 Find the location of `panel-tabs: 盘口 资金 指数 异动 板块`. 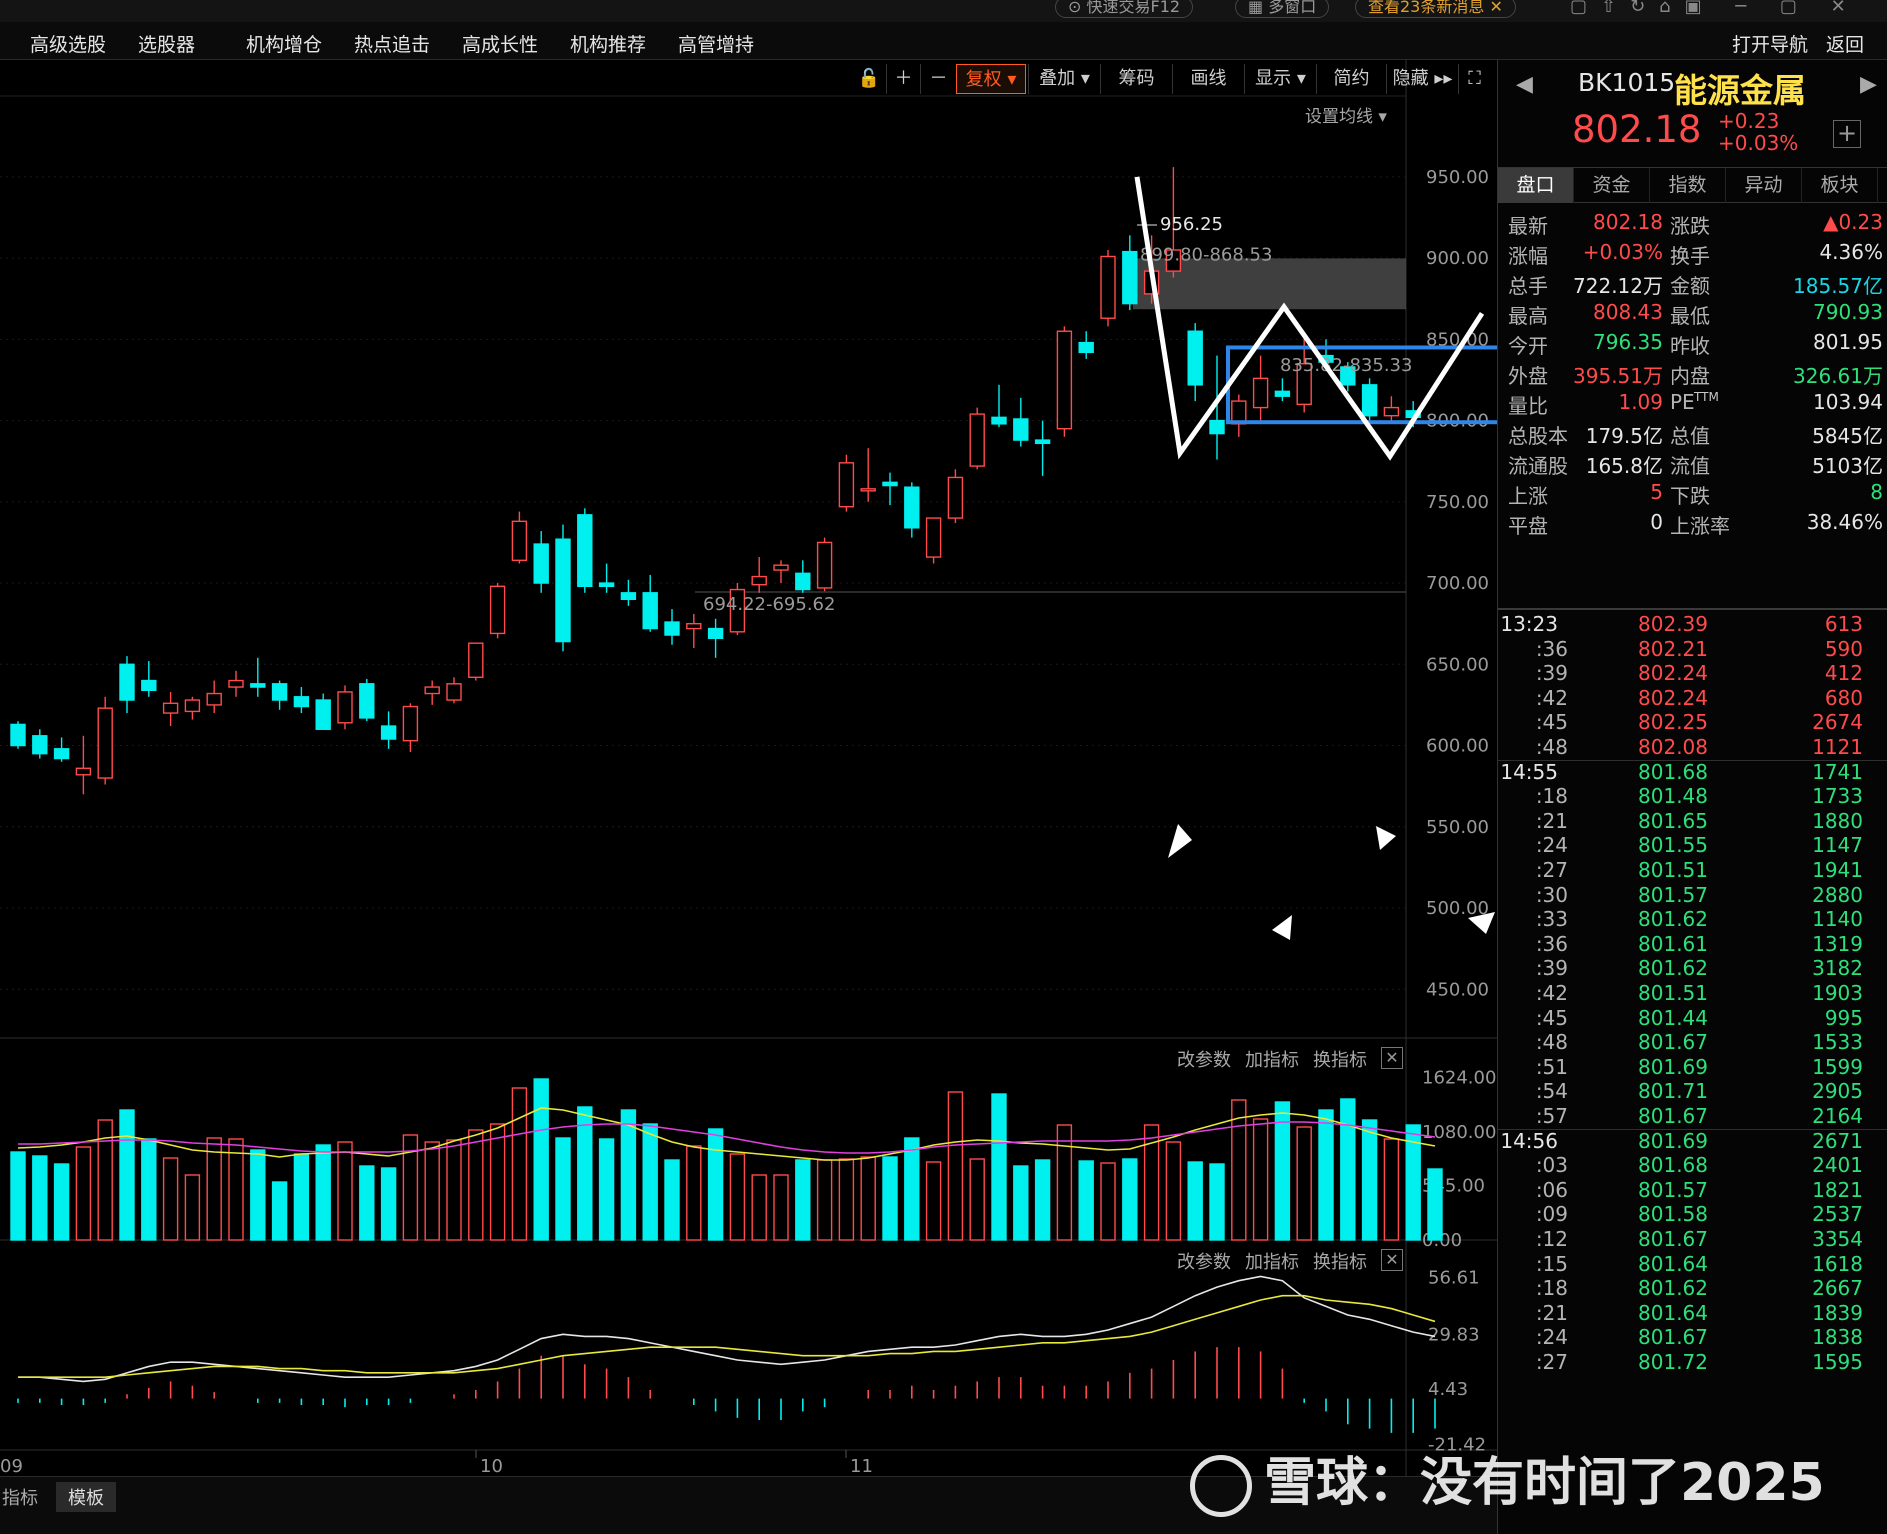

panel-tabs: 盘口 资金 指数 异动 板块 is located at coordinates (1692, 185).